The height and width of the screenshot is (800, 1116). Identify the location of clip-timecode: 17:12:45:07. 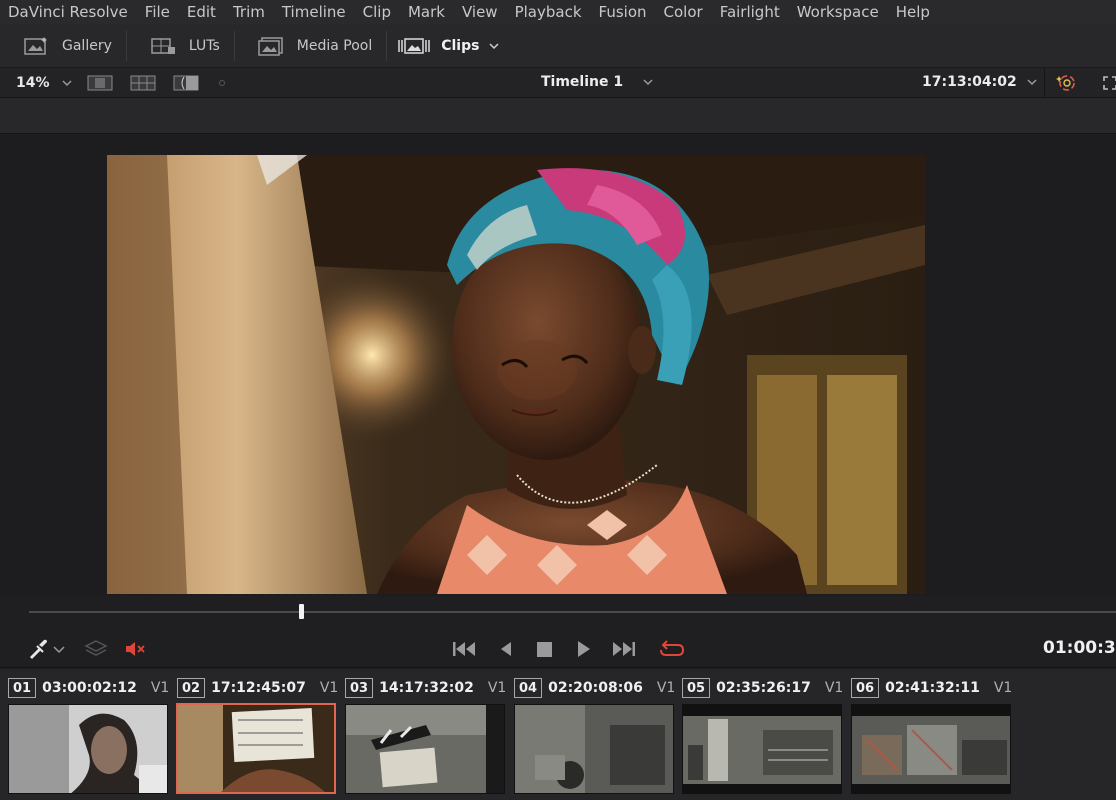
(258, 688).